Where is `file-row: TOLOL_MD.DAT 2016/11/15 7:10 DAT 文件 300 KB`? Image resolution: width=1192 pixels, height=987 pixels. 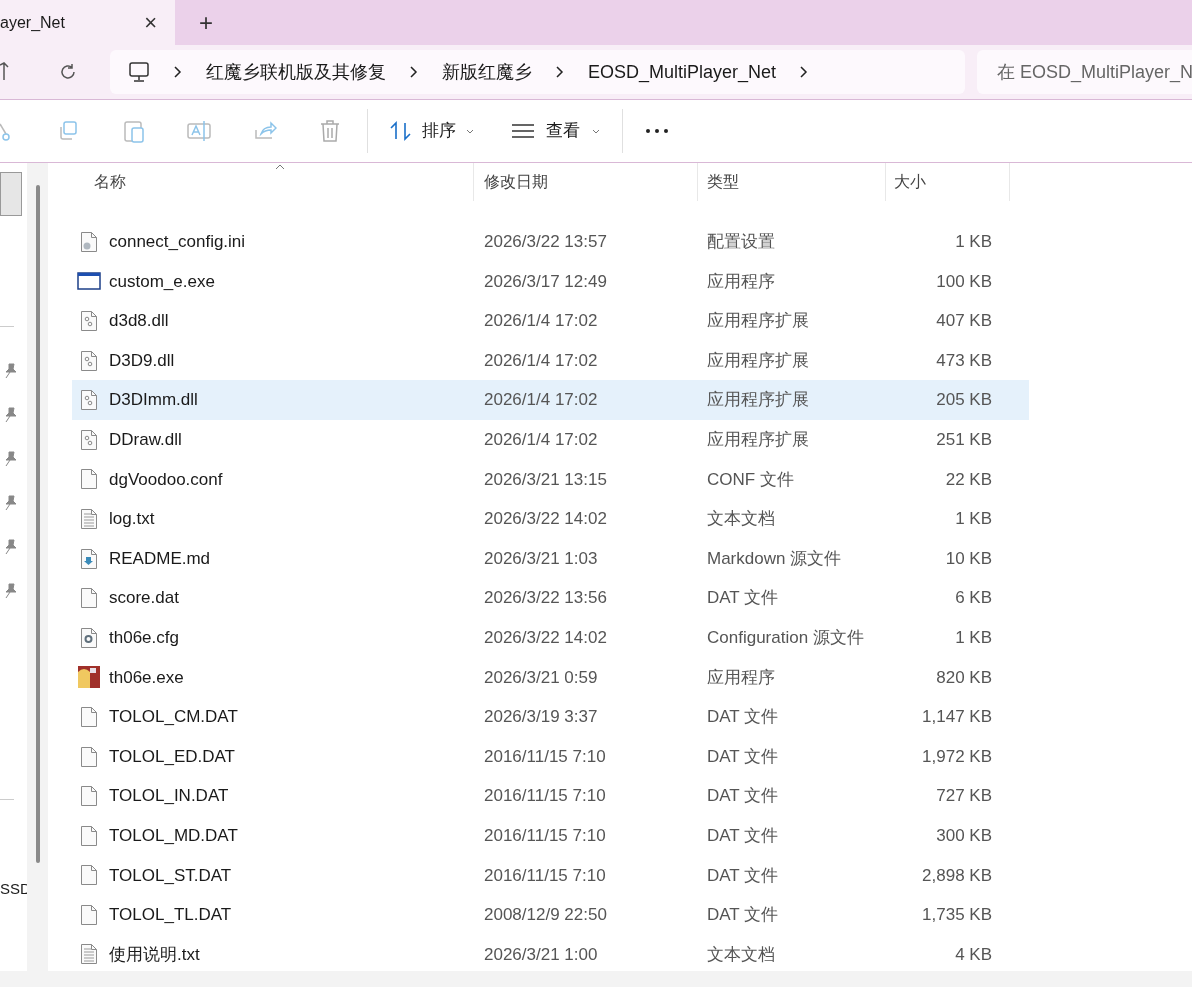
file-row: TOLOL_MD.DAT 2016/11/15 7:10 DAT 文件 300 KB is located at coordinates (550, 835).